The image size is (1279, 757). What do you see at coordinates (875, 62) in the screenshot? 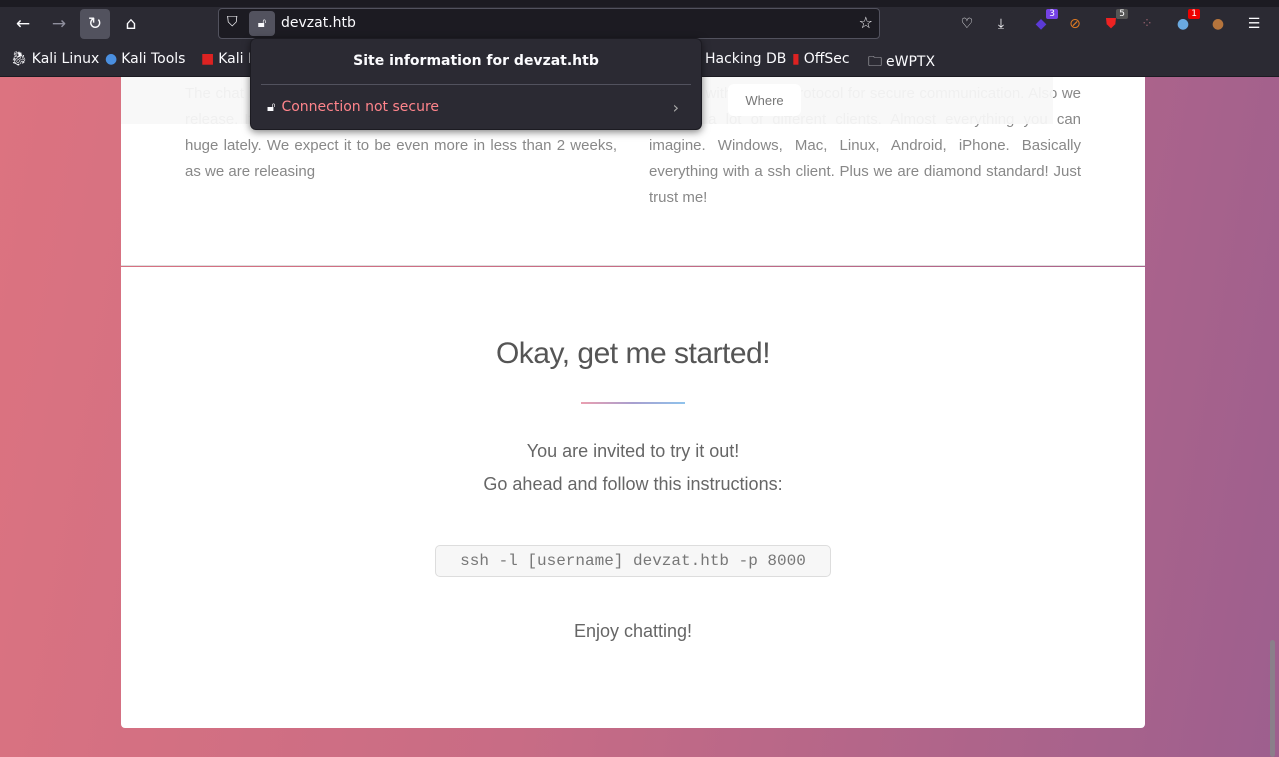
I see `folder-icon: 🗀︎` at bounding box center [875, 62].